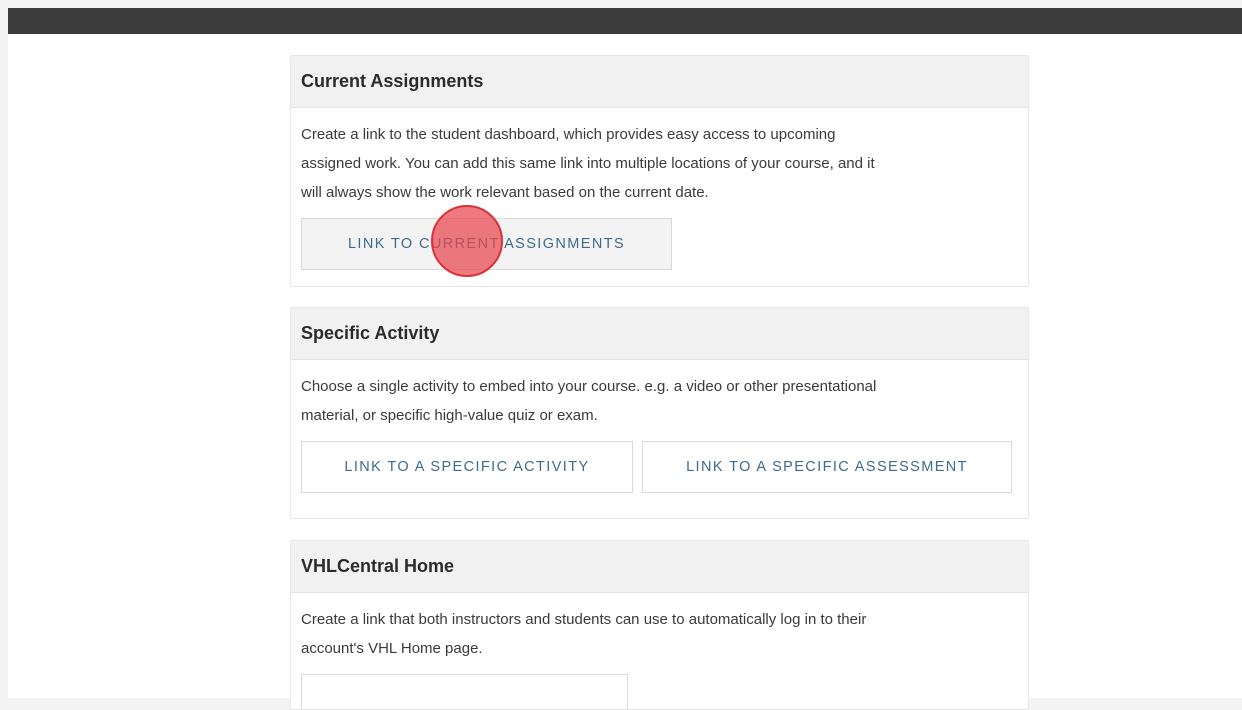 The height and width of the screenshot is (710, 1242). Describe the element at coordinates (659, 691) in the screenshot. I see `vhlcentral-home-buttons` at that location.